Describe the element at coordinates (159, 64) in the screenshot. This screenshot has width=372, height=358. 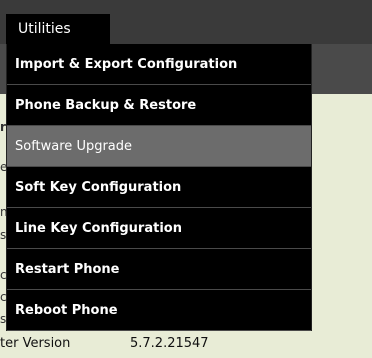
I see `menu-item-import-export-configuration: Import & Export Configuration` at that location.